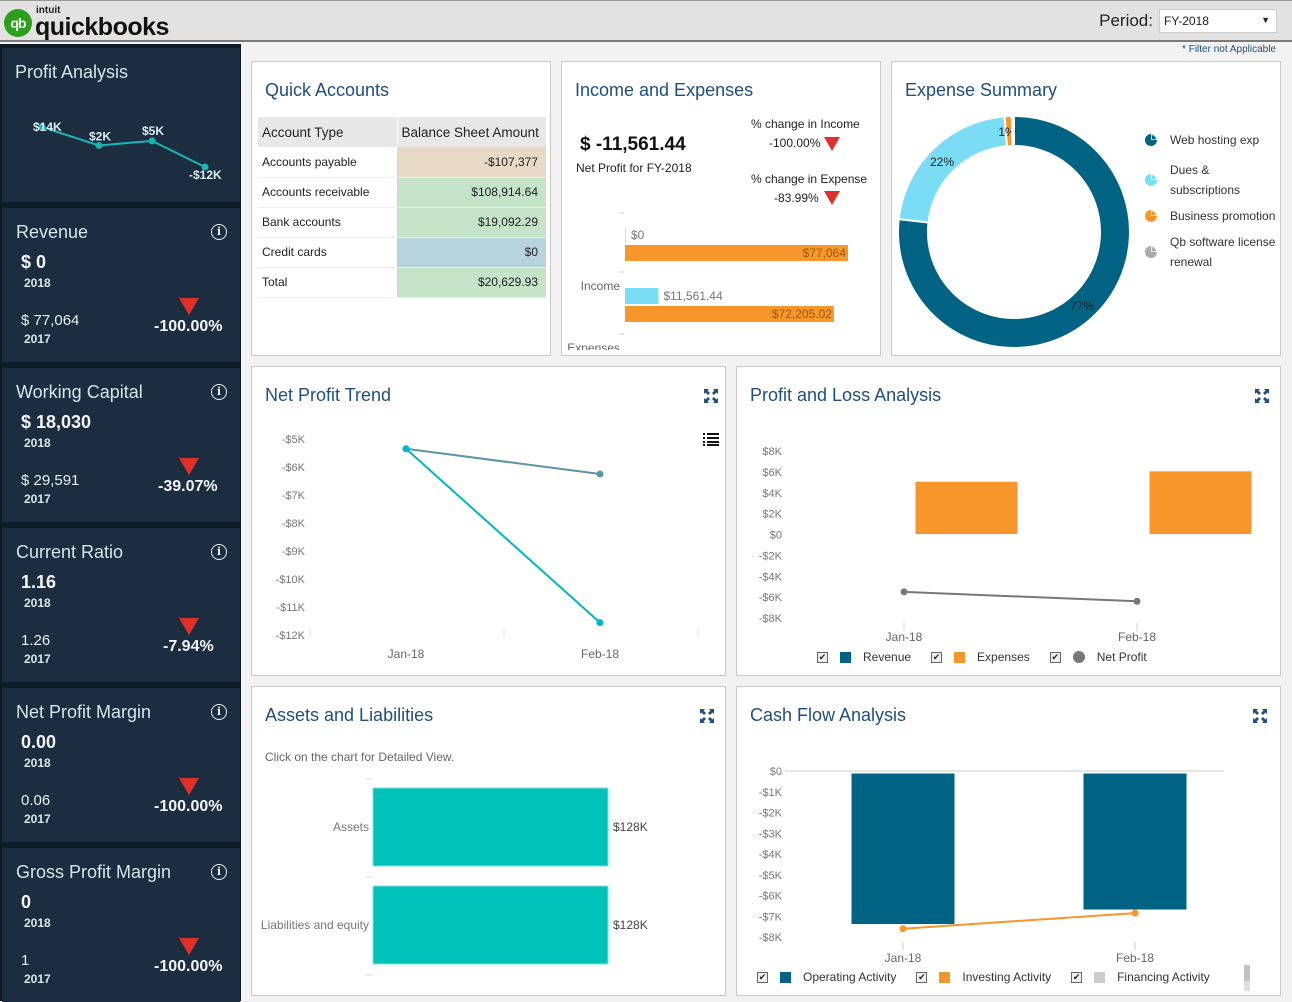 Image resolution: width=1292 pixels, height=1002 pixels. Describe the element at coordinates (826, 977) in the screenshot. I see `legend-item-operating: ✔ Operating Activity` at that location.